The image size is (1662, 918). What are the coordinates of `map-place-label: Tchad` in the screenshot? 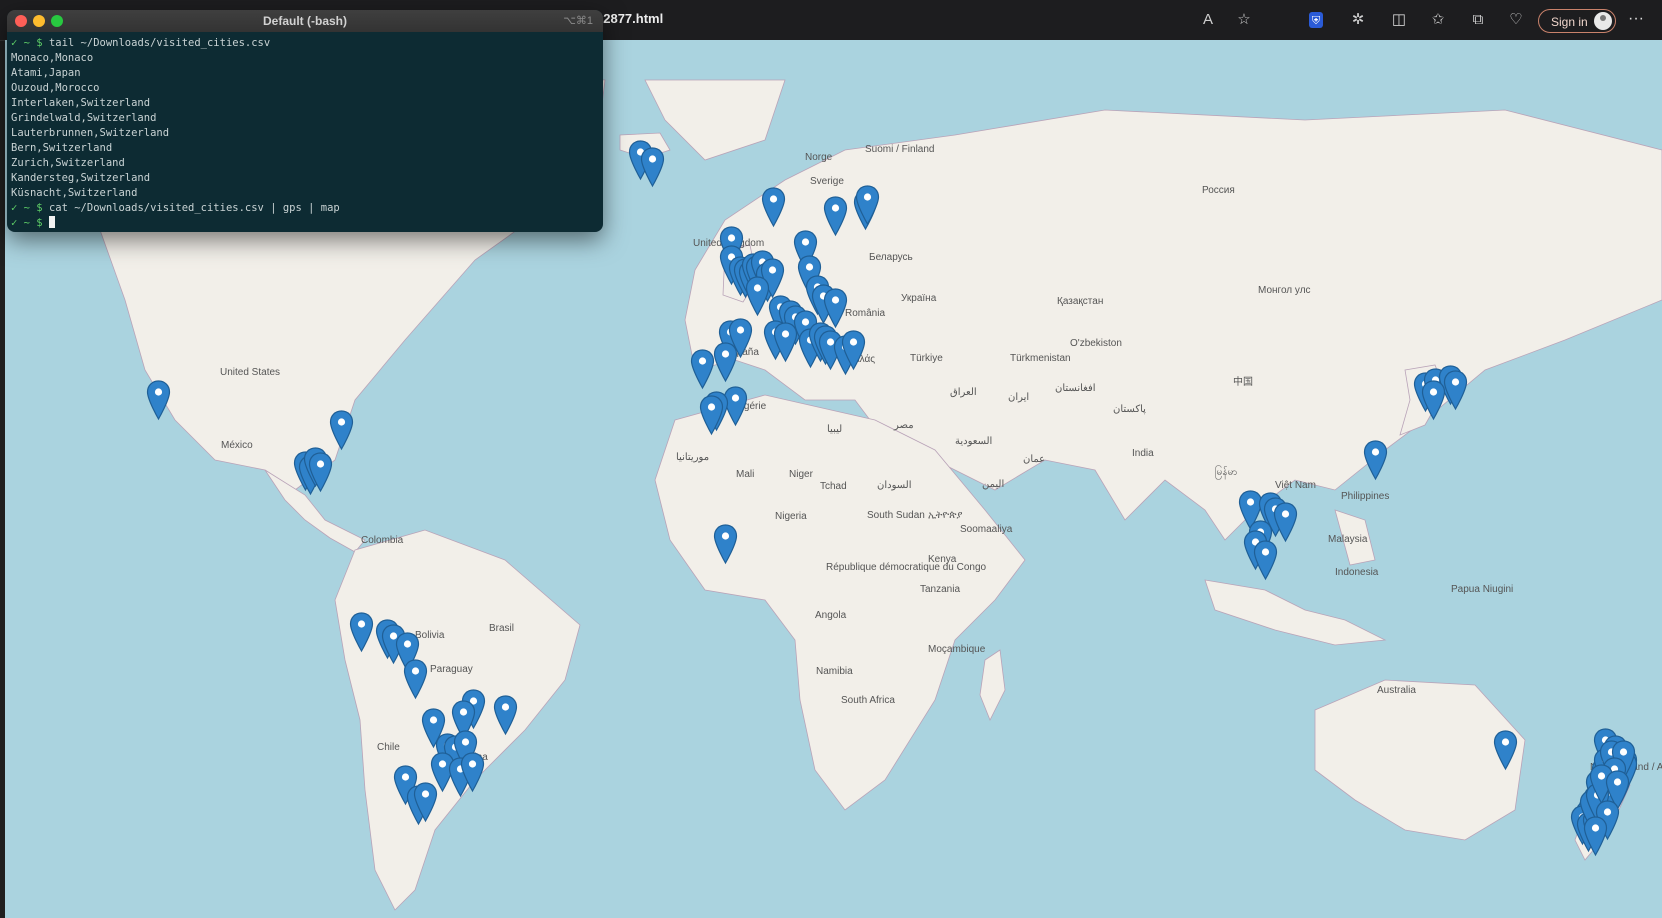 It's located at (833, 486).